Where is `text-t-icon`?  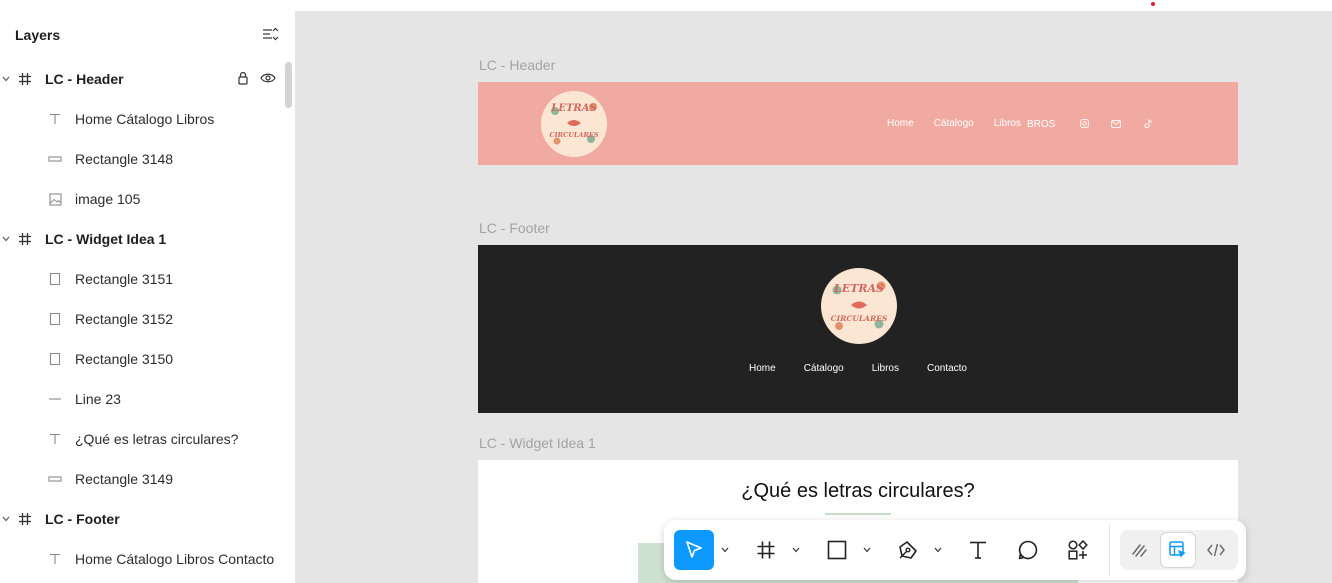 text-t-icon is located at coordinates (978, 550).